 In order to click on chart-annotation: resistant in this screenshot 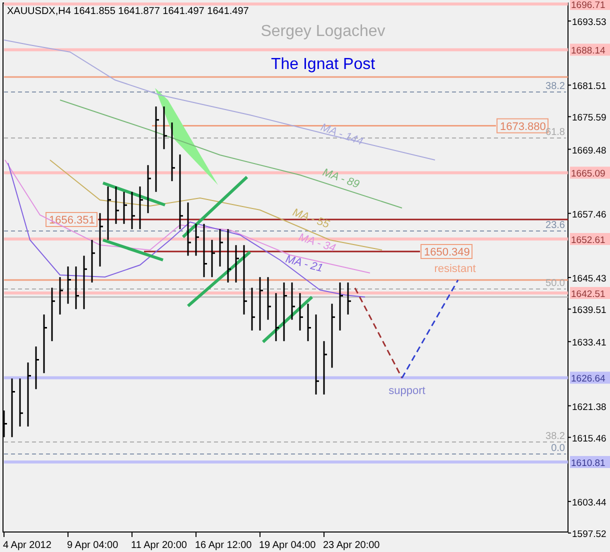, I will do `click(455, 269)`.